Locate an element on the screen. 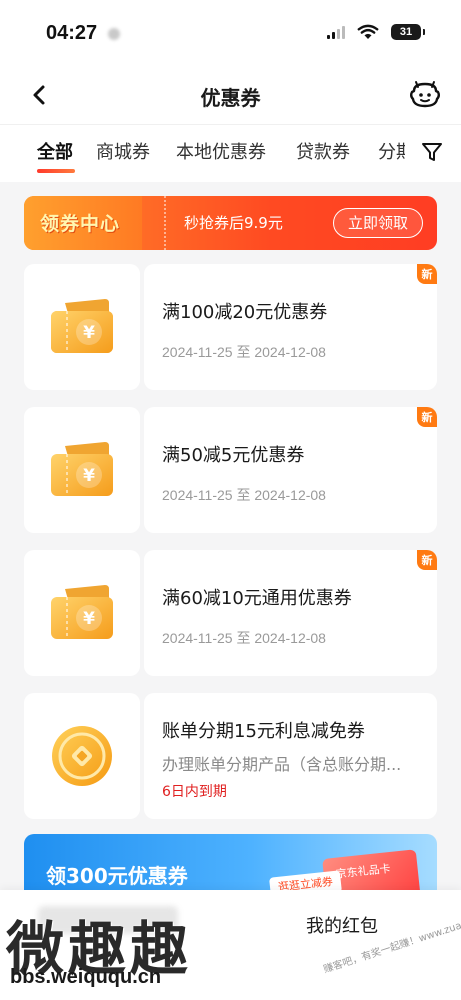 This screenshot has width=461, height=1000. coupon-info: 满60减10元通用优惠券 2024-11-25 至 2024-12-08 新 is located at coordinates (290, 613).